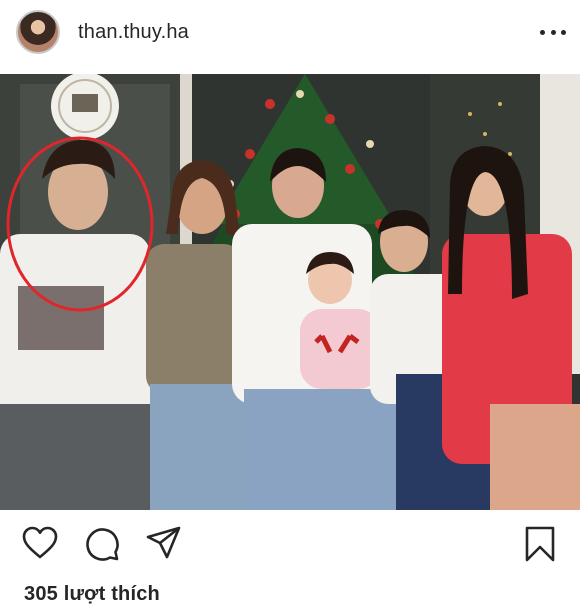  Describe the element at coordinates (540, 544) in the screenshot. I see `bookmark-icon` at that location.